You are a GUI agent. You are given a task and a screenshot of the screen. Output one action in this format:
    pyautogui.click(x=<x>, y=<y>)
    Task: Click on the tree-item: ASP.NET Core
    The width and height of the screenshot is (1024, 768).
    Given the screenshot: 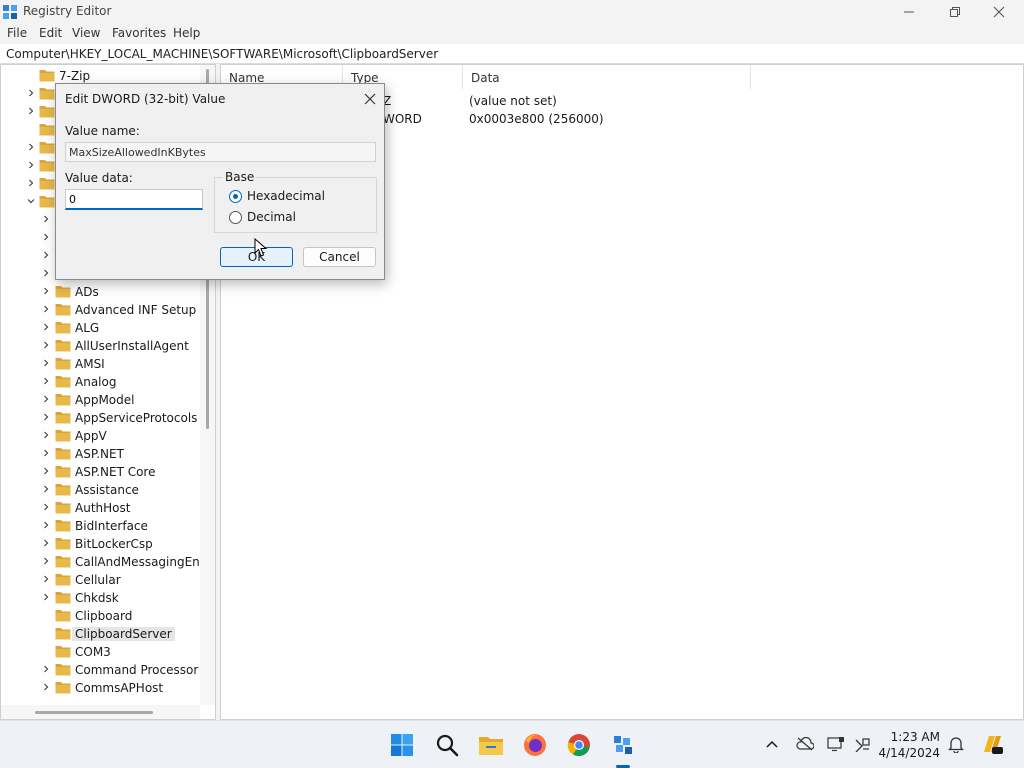 What is the action you would take?
    pyautogui.click(x=100, y=472)
    